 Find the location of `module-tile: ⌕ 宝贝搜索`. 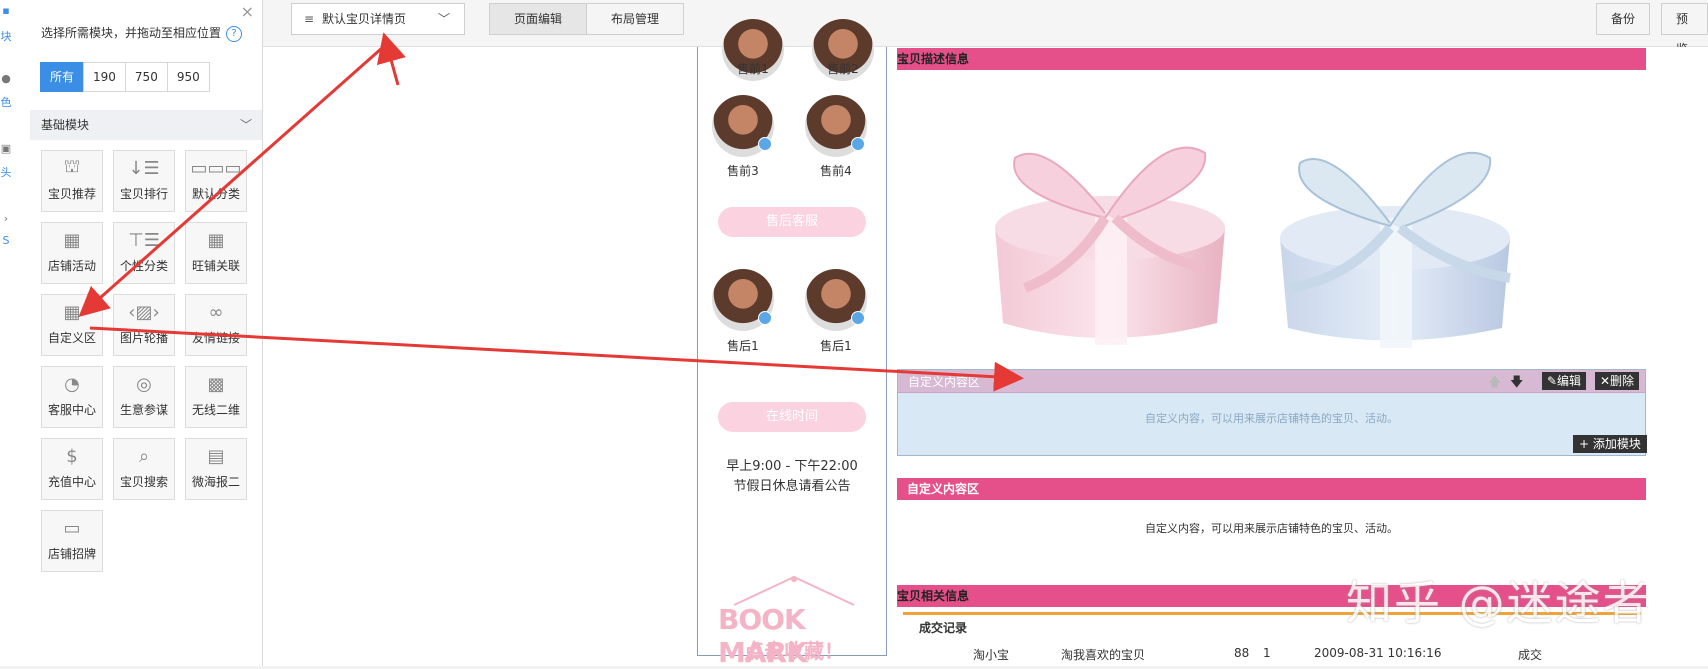

module-tile: ⌕ 宝贝搜索 is located at coordinates (144, 469).